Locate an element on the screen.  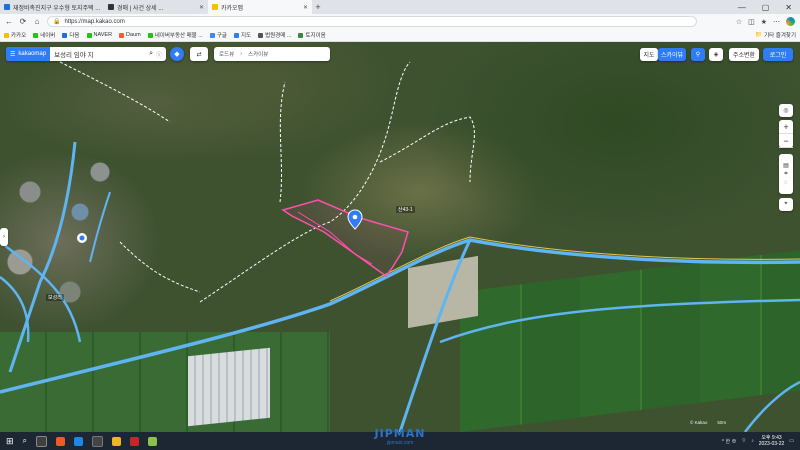
url-field: 🔒 https://map.kakao.com is located at coordinates (372, 21).